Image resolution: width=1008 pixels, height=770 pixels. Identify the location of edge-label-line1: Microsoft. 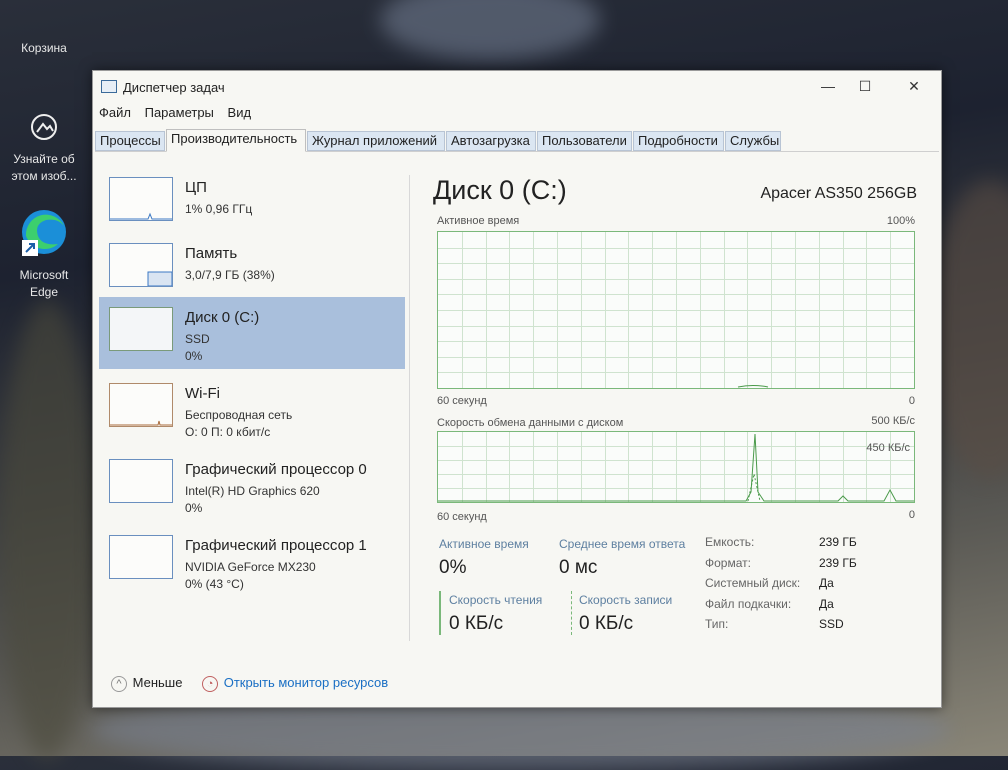
(44, 275).